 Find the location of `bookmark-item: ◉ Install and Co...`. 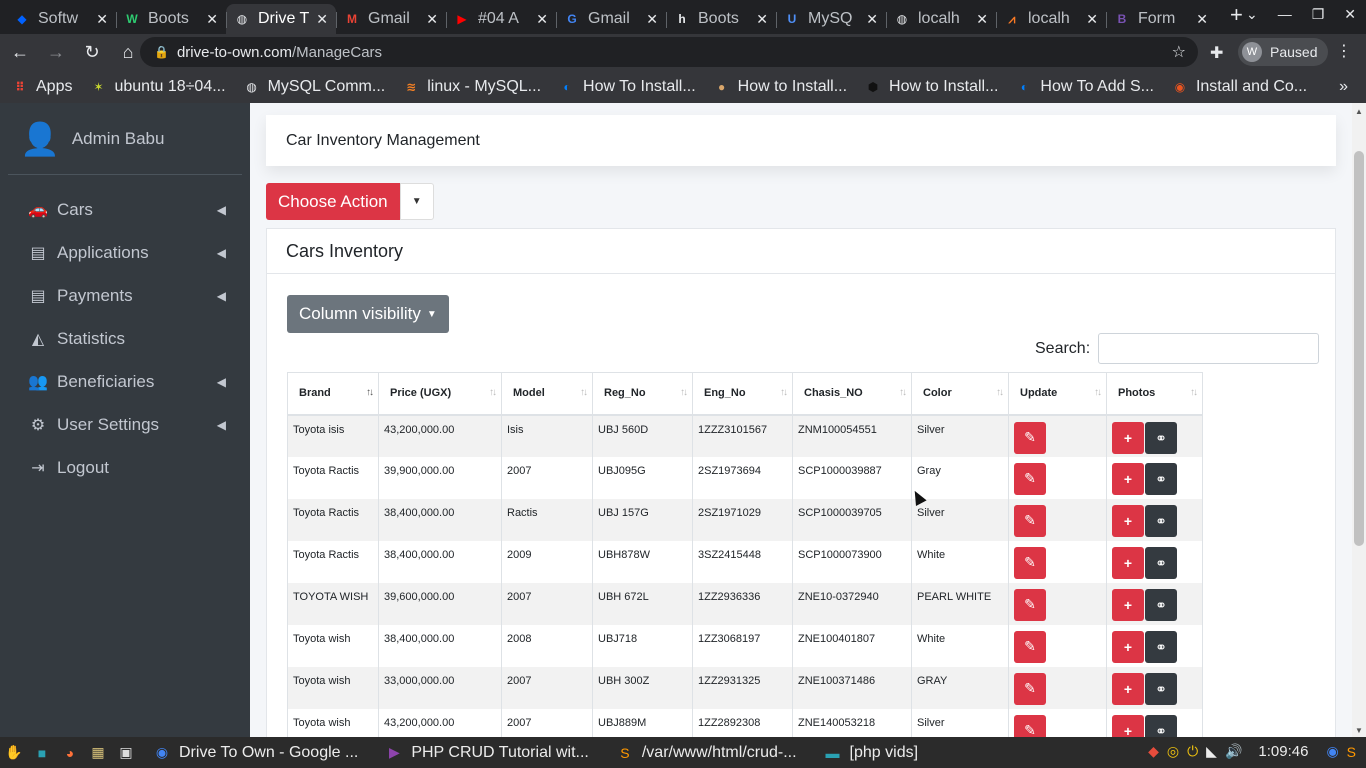

bookmark-item: ◉ Install and Co... is located at coordinates (1239, 87).